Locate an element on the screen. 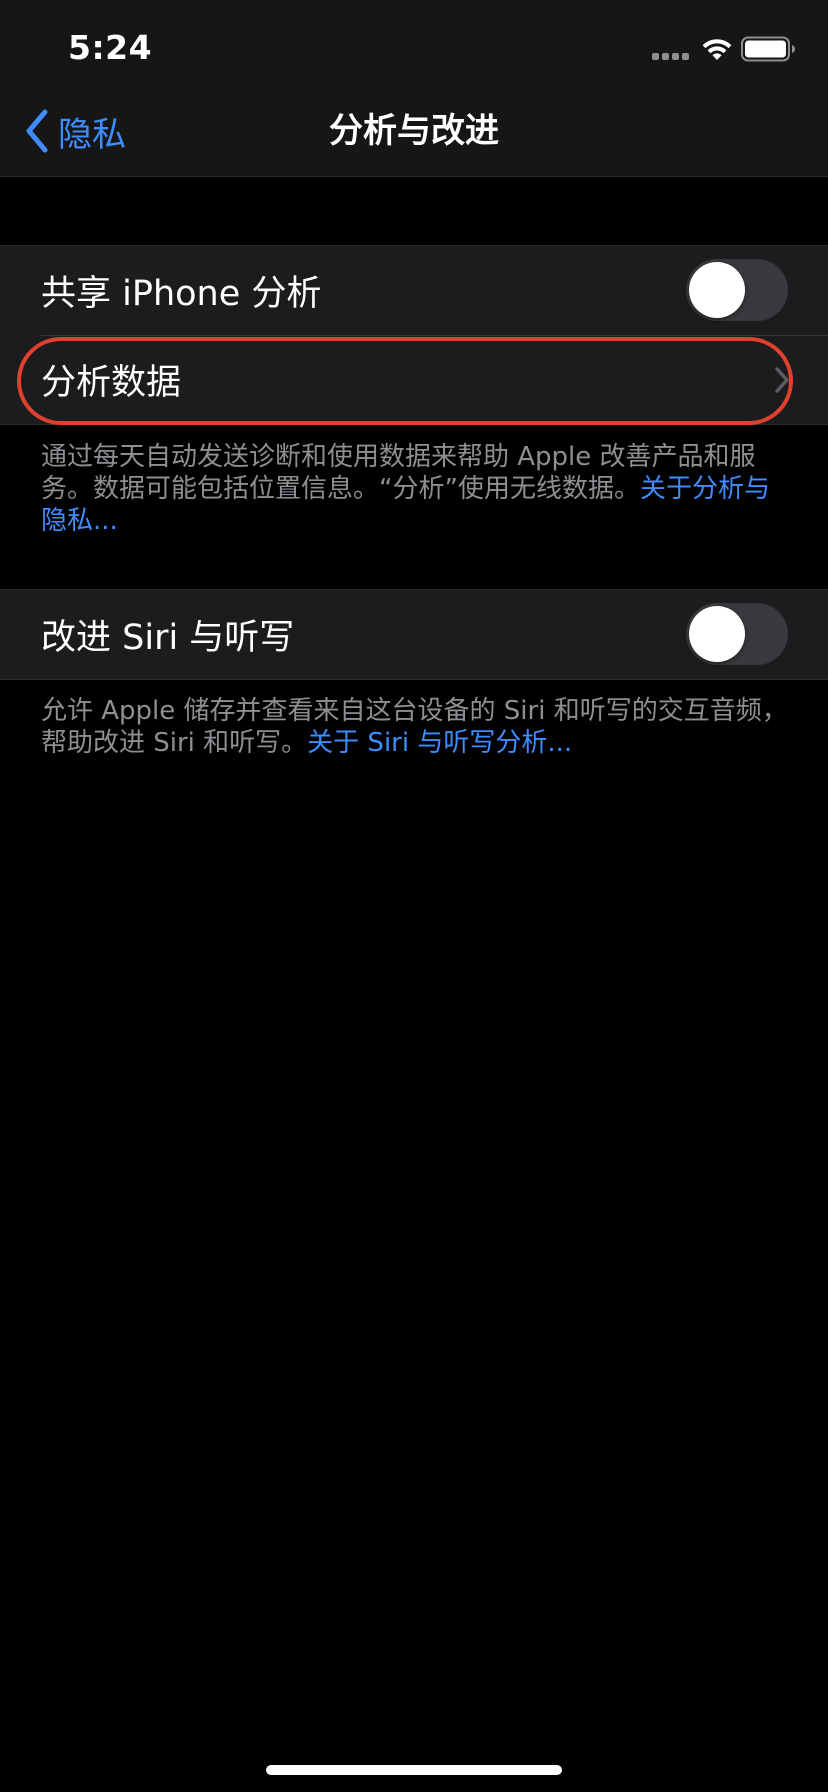  wifi-icon is located at coordinates (717, 49).